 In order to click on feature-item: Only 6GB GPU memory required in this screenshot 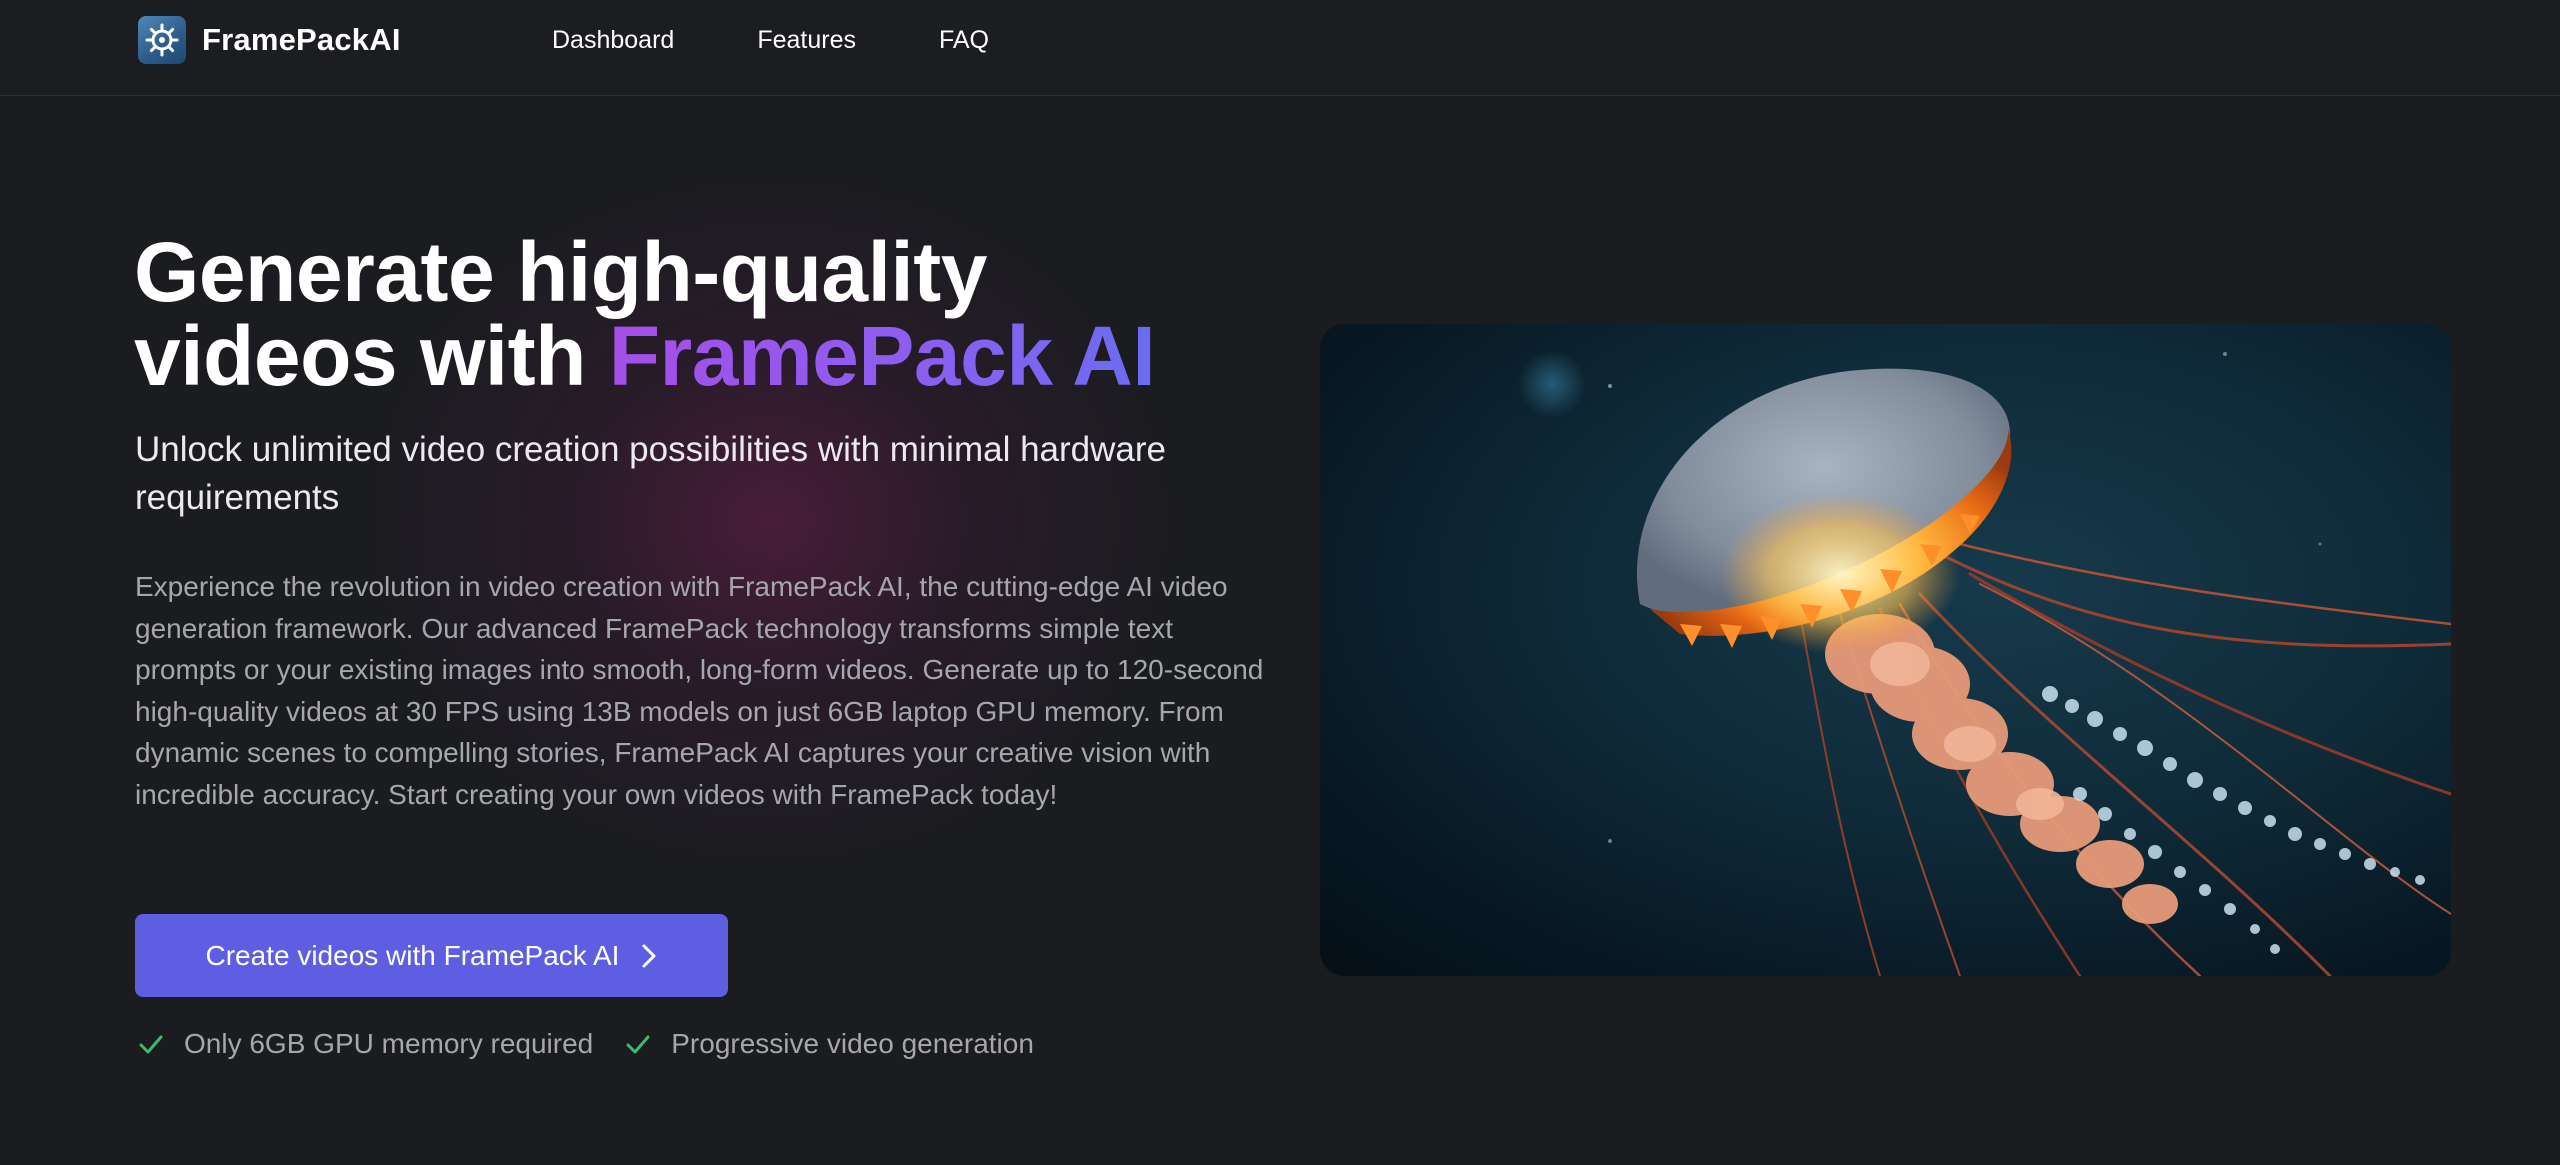, I will do `click(365, 1044)`.